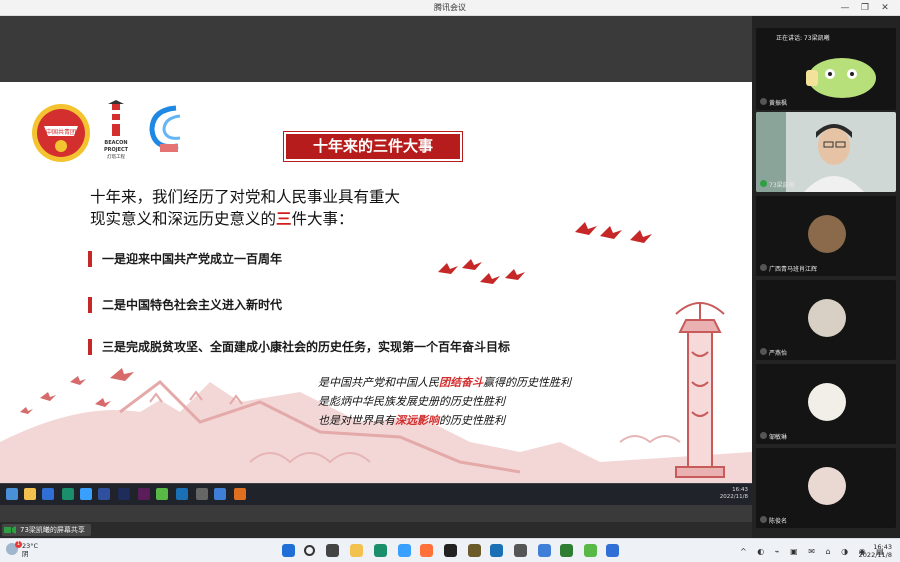 This screenshot has height=562, width=900. I want to click on remote-meeting-icon, so click(220, 494).